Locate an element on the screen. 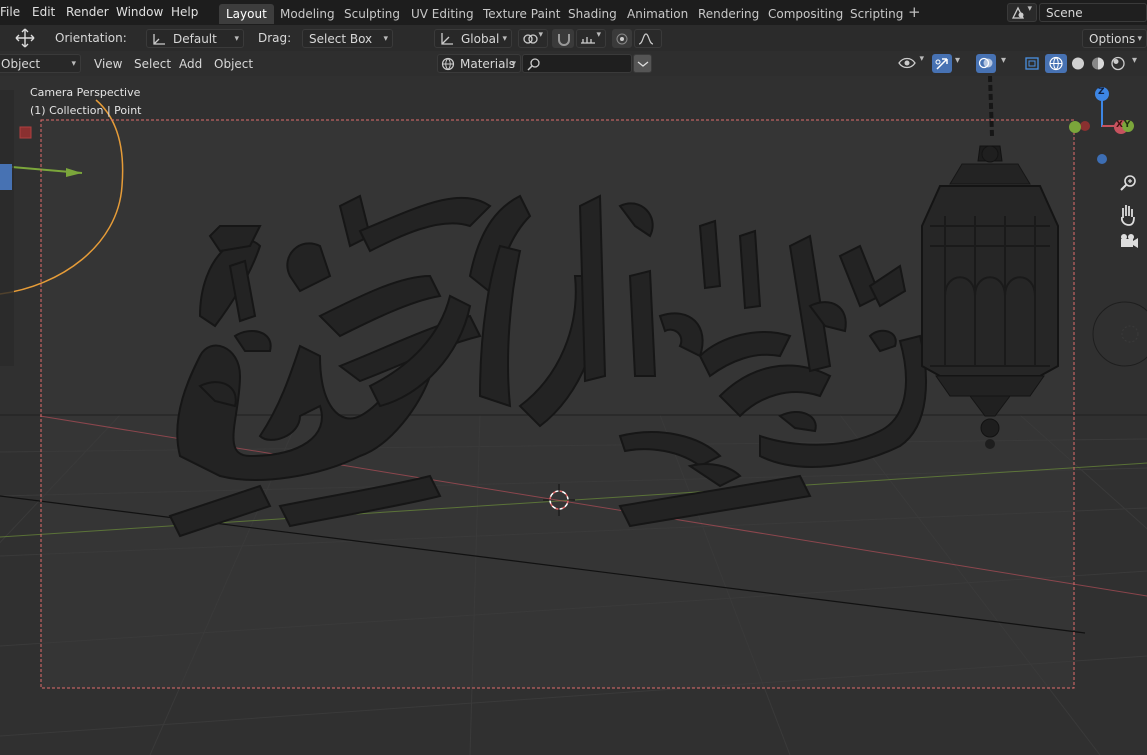 The image size is (1147, 755). scene-browse-button: ▾ is located at coordinates (1022, 12).